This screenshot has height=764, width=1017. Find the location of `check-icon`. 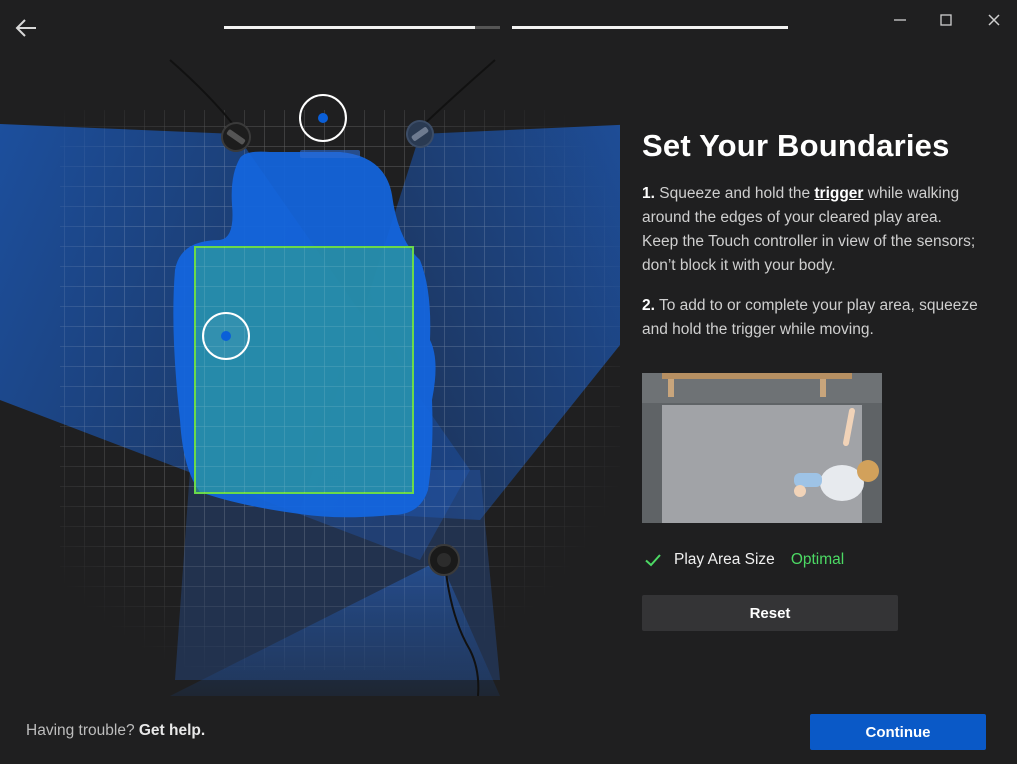

check-icon is located at coordinates (653, 560).